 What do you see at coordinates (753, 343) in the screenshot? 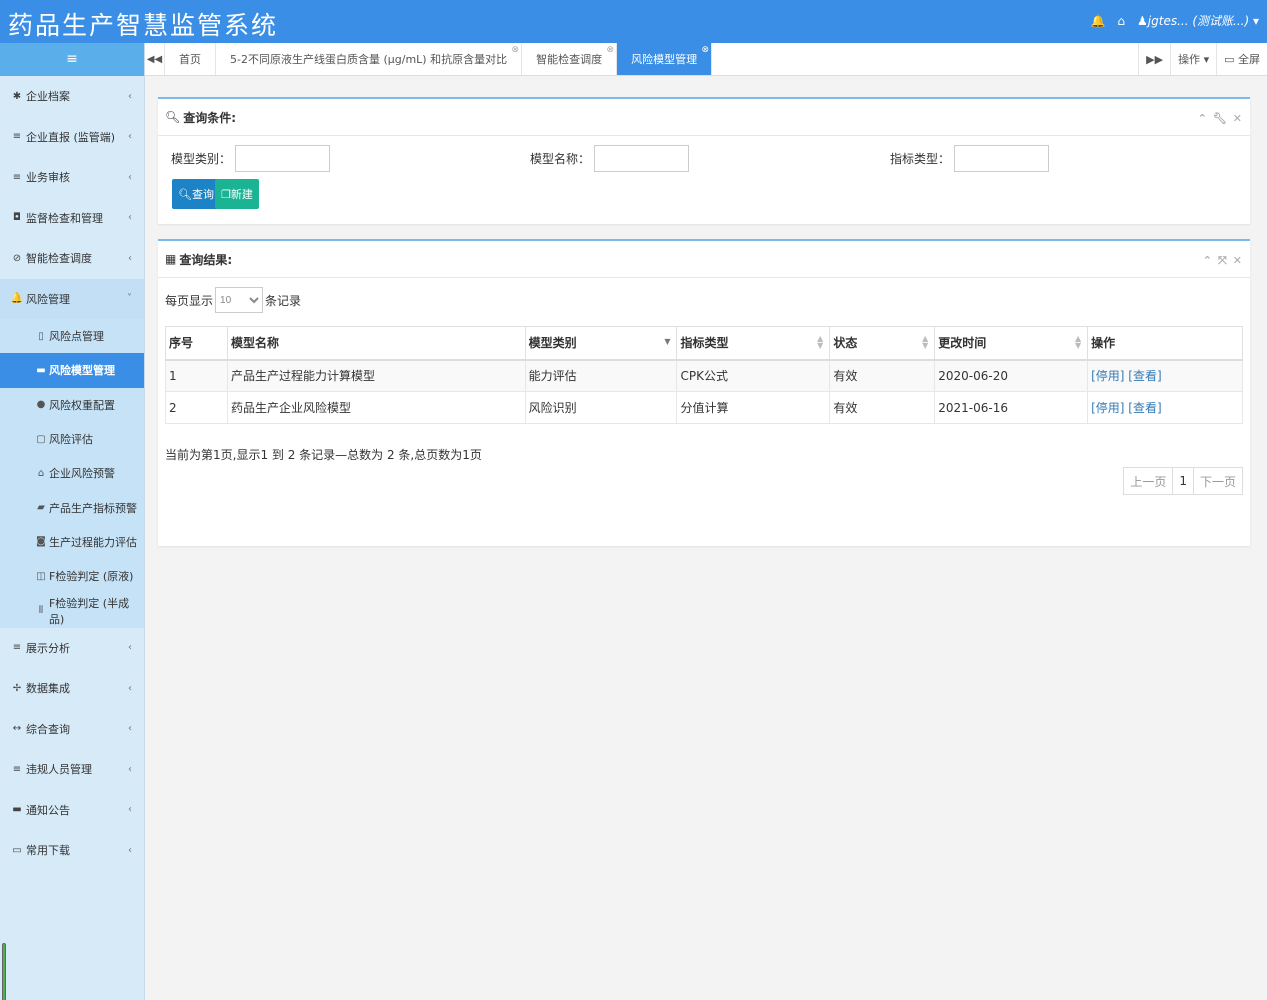
I see `col-header-indicator: 指标类型 ▲ ▼` at bounding box center [753, 343].